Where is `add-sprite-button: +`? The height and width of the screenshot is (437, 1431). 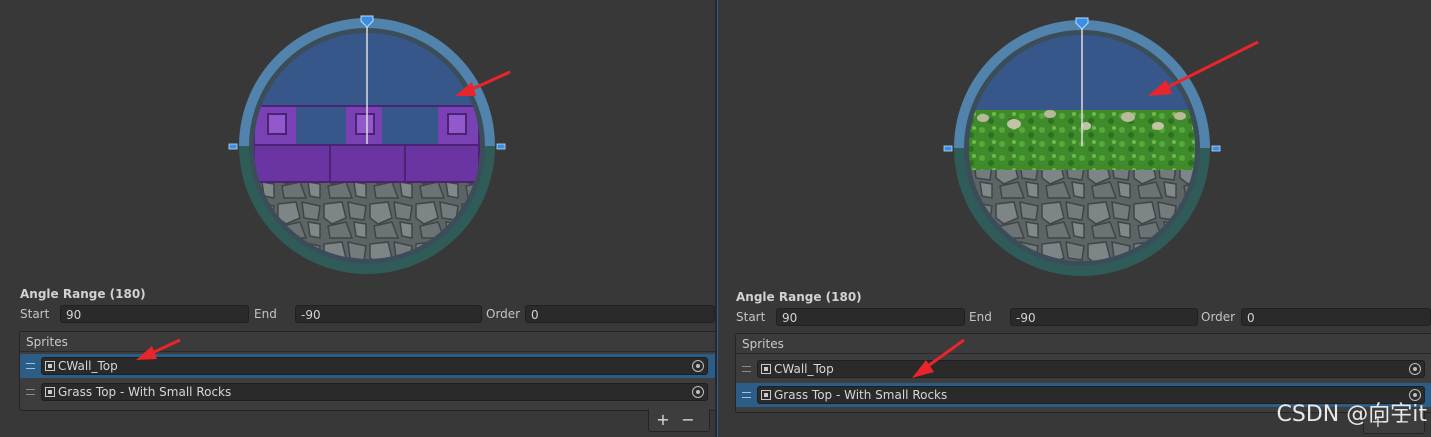 add-sprite-button: + is located at coordinates (663, 420).